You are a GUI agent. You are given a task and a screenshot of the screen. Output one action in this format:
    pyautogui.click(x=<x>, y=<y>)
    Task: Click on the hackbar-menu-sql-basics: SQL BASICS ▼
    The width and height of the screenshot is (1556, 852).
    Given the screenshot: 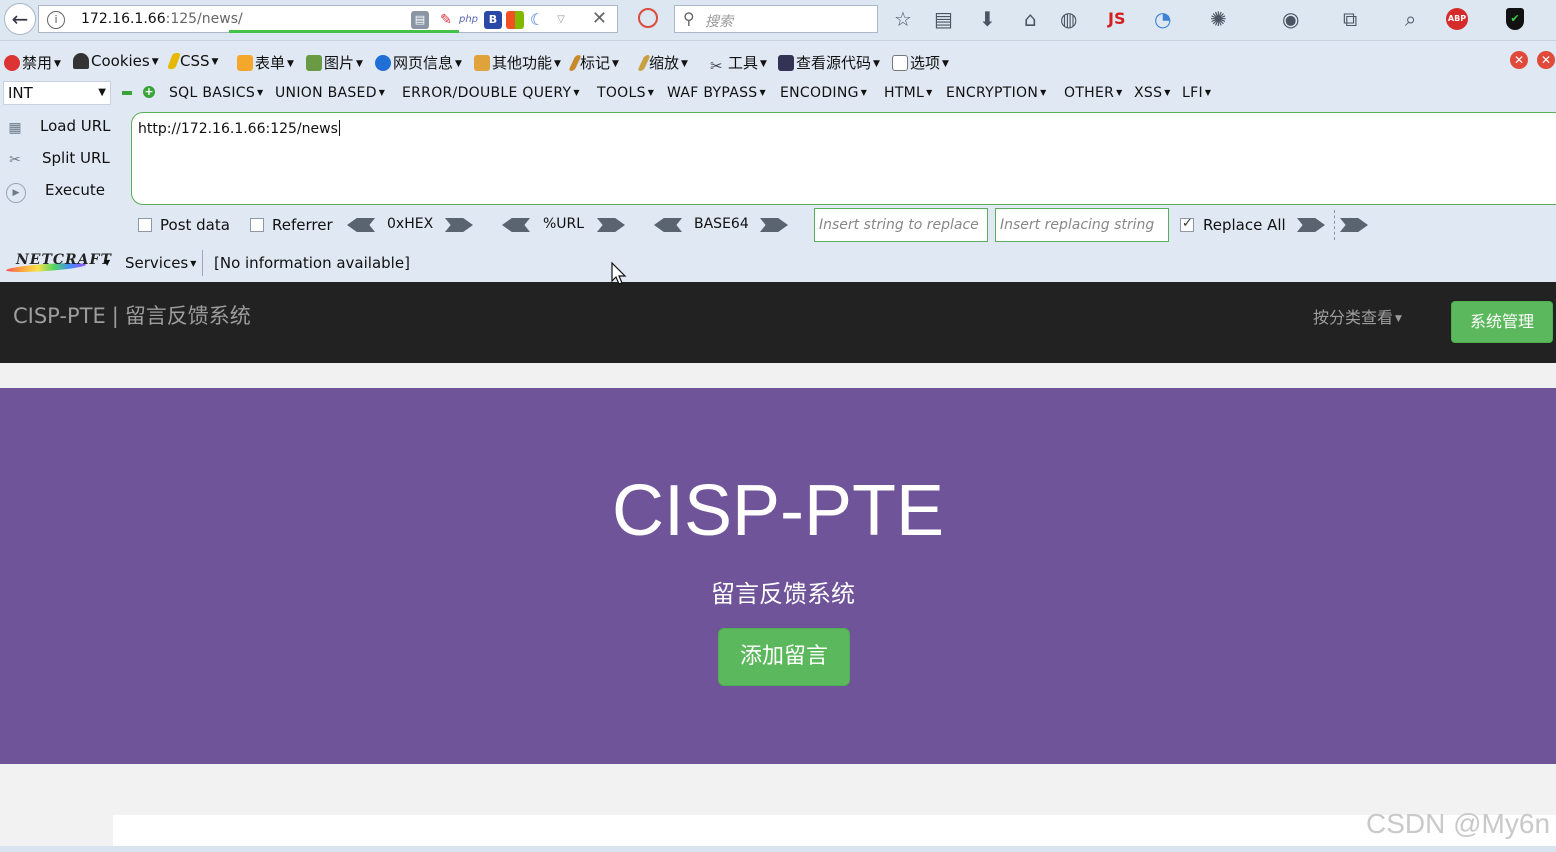 What is the action you would take?
    pyautogui.click(x=216, y=93)
    